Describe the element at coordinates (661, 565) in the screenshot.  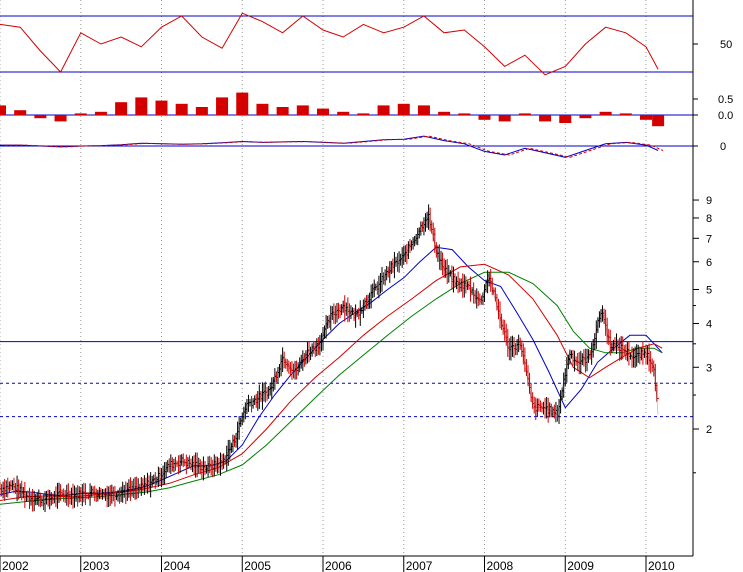
I see `x-tick-label: 2010` at that location.